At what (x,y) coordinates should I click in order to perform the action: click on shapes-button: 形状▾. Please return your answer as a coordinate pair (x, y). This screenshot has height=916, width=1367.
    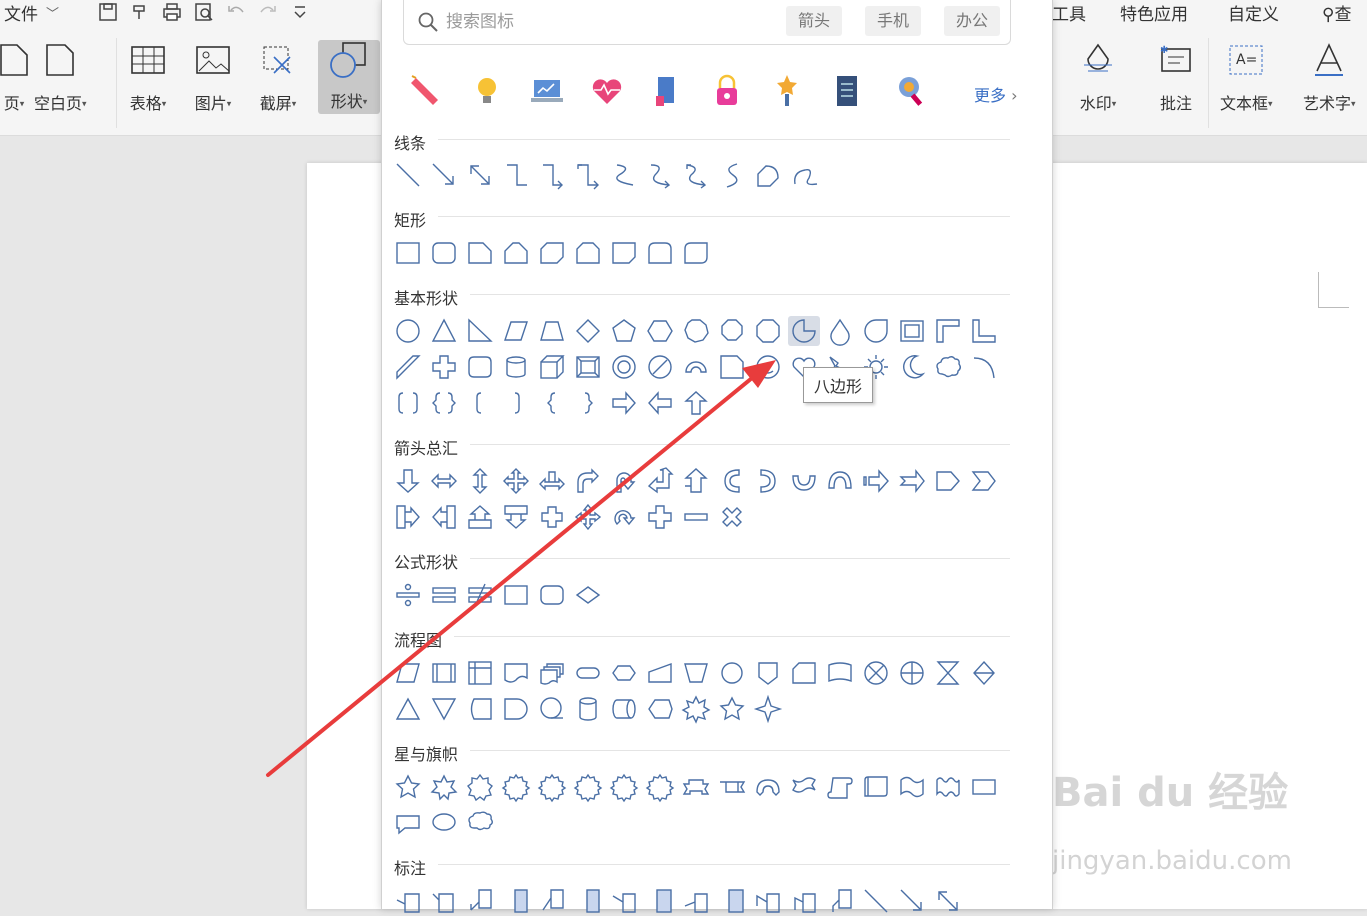
    Looking at the image, I should click on (349, 77).